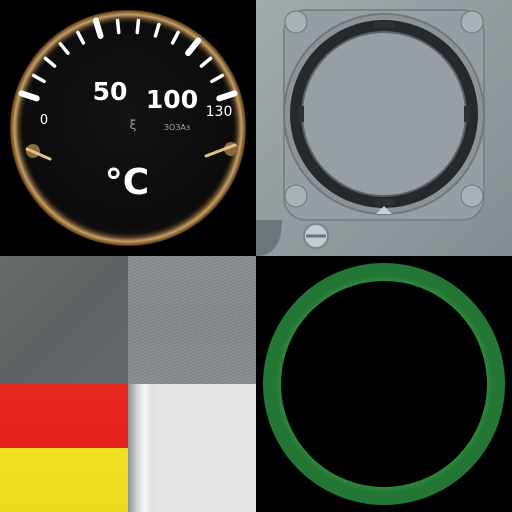  What do you see at coordinates (192, 448) in the screenshot?
I see `metal-edge-white-swatch` at bounding box center [192, 448].